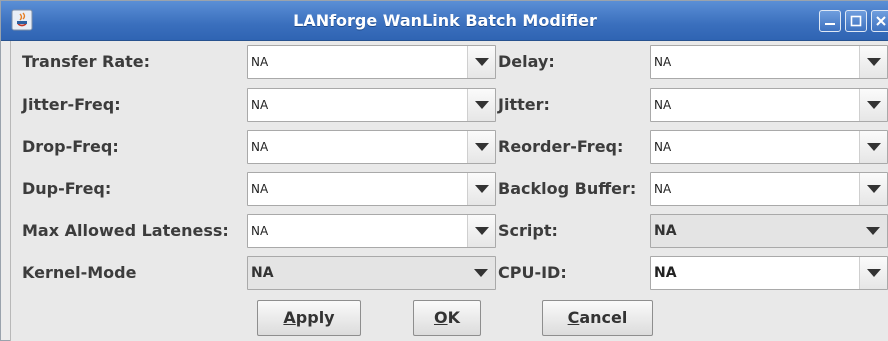 The height and width of the screenshot is (341, 888). Describe the element at coordinates (259, 105) in the screenshot. I see `jitter-freq-value: NA` at that location.